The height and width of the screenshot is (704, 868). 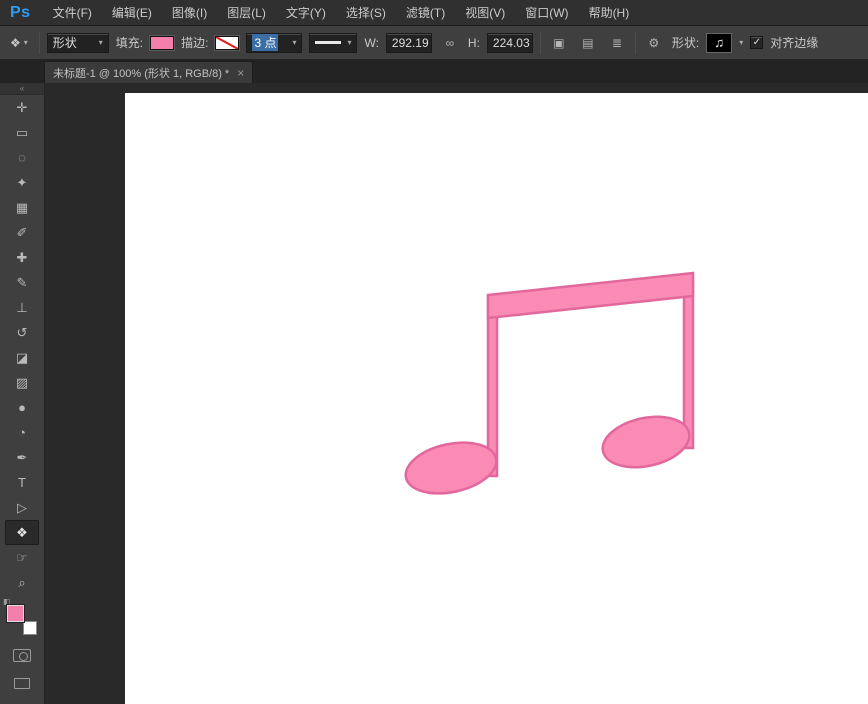 I want to click on eraser-tool: ◪, so click(x=22, y=357).